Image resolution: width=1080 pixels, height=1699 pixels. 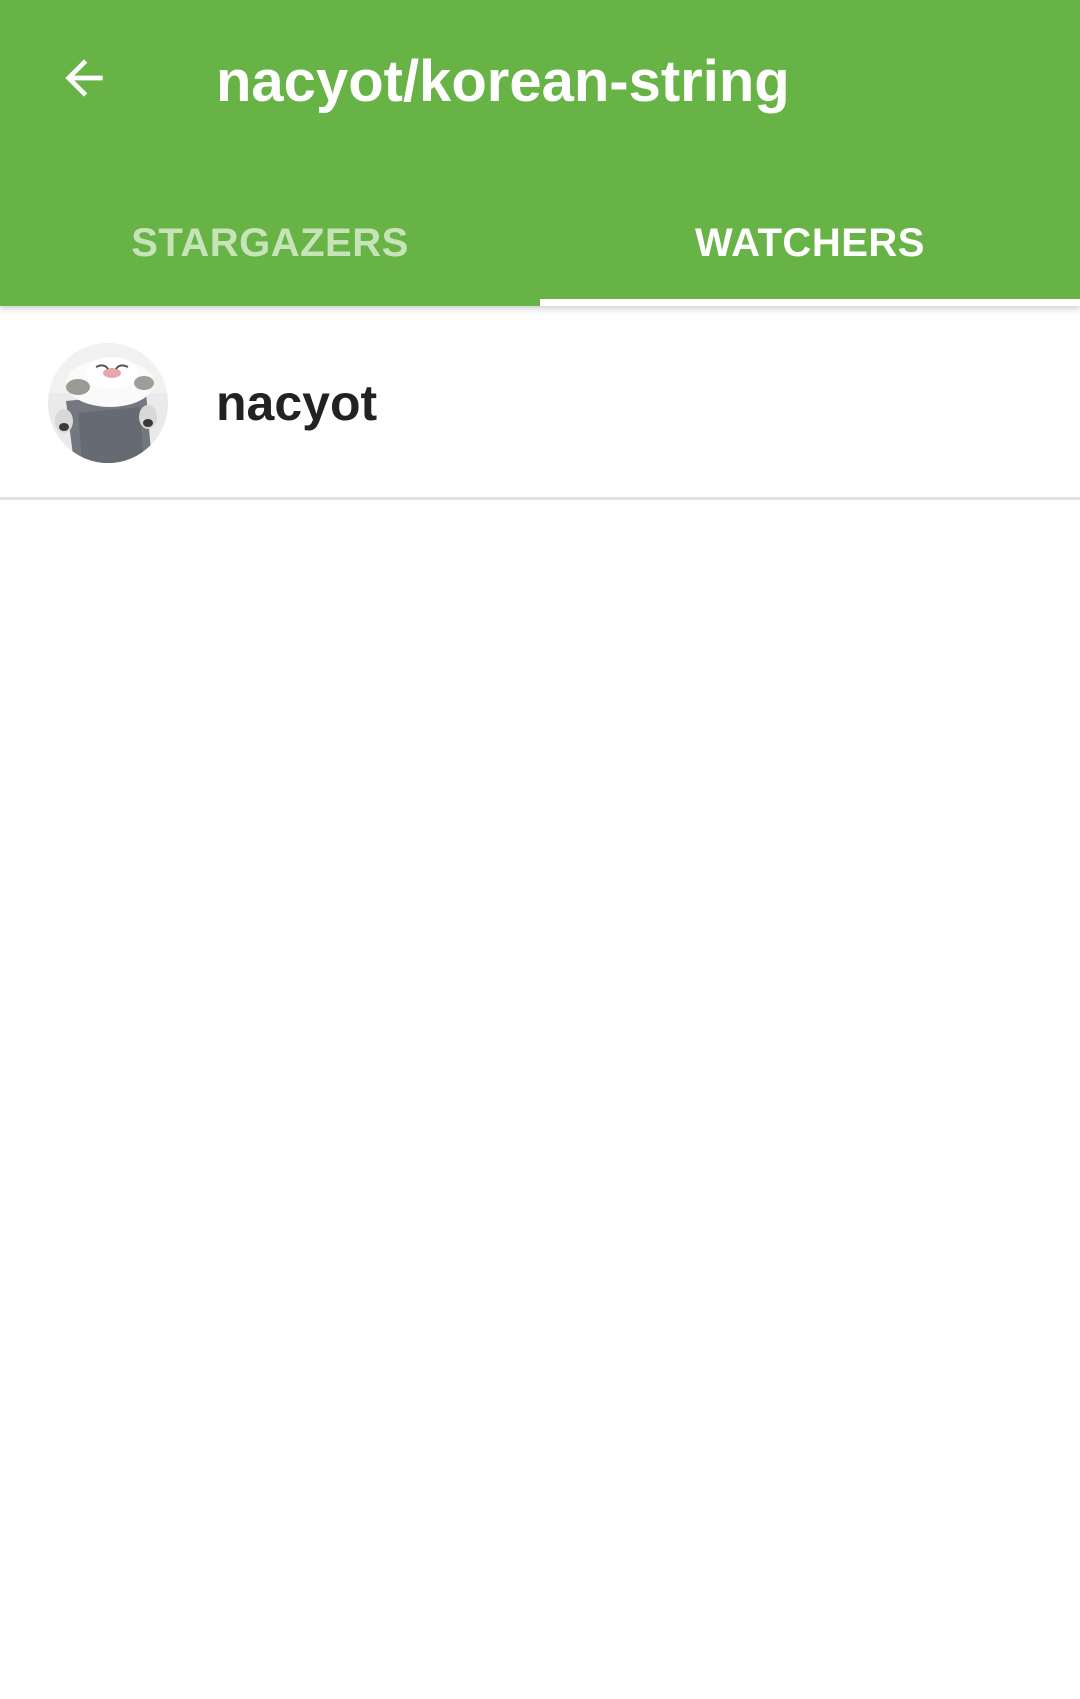 I want to click on tab-stargazers: STARGAZERS, so click(x=270, y=248).